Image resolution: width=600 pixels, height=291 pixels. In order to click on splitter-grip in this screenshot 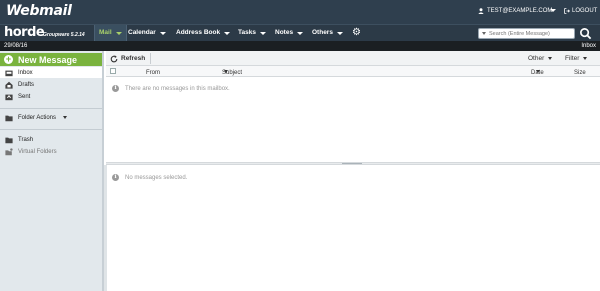, I will do `click(352, 163)`.